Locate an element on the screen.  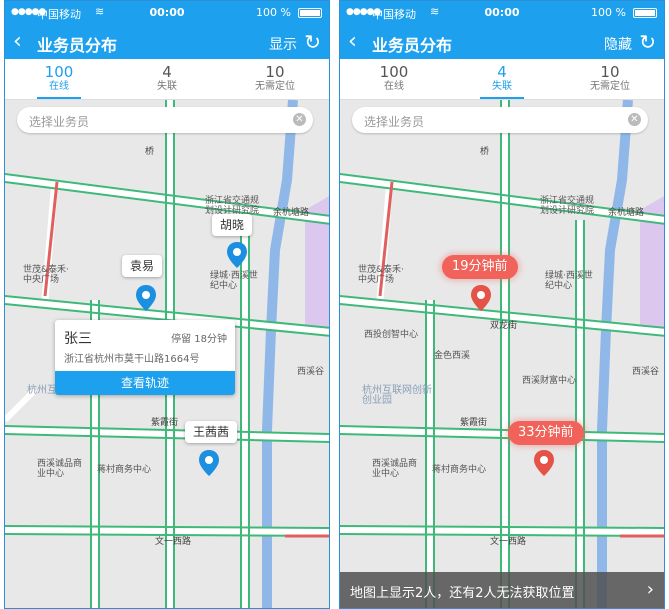
unlocated-footer-bar: 地图上显示2人，还有2人无法获取位置 › is located at coordinates (502, 590).